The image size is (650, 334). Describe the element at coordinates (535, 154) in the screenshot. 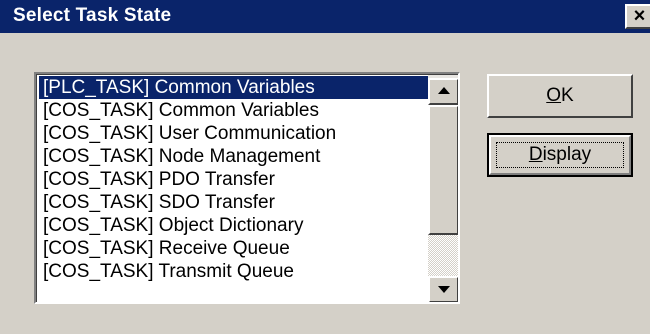

I see `display-mnemonic: D` at that location.